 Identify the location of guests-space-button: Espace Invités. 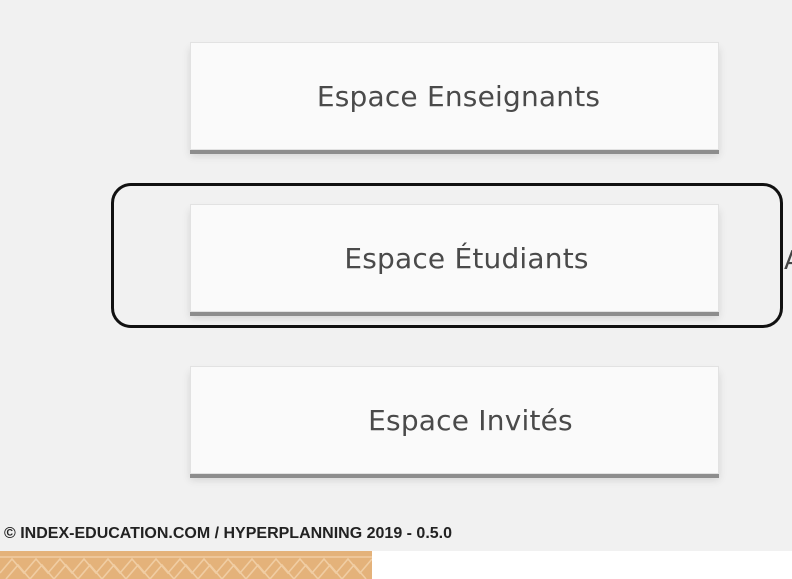
(454, 420).